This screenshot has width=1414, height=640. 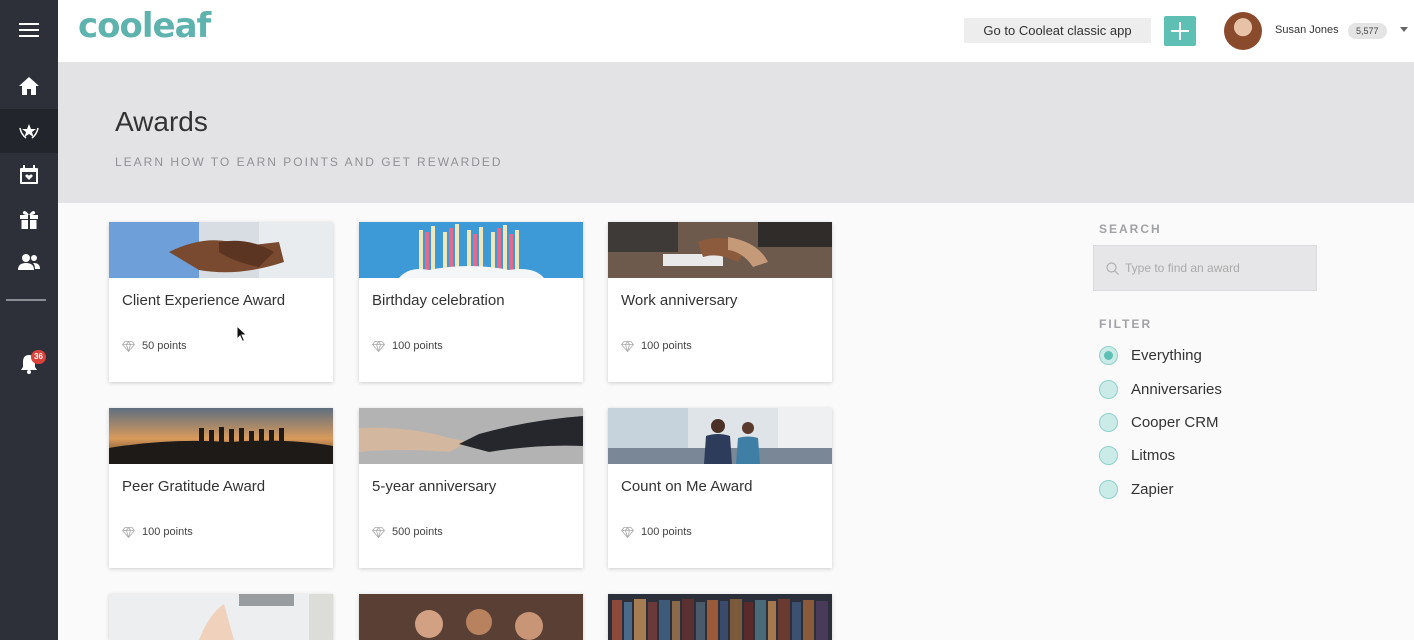 I want to click on filter-option-everything: Everything, so click(x=1150, y=355).